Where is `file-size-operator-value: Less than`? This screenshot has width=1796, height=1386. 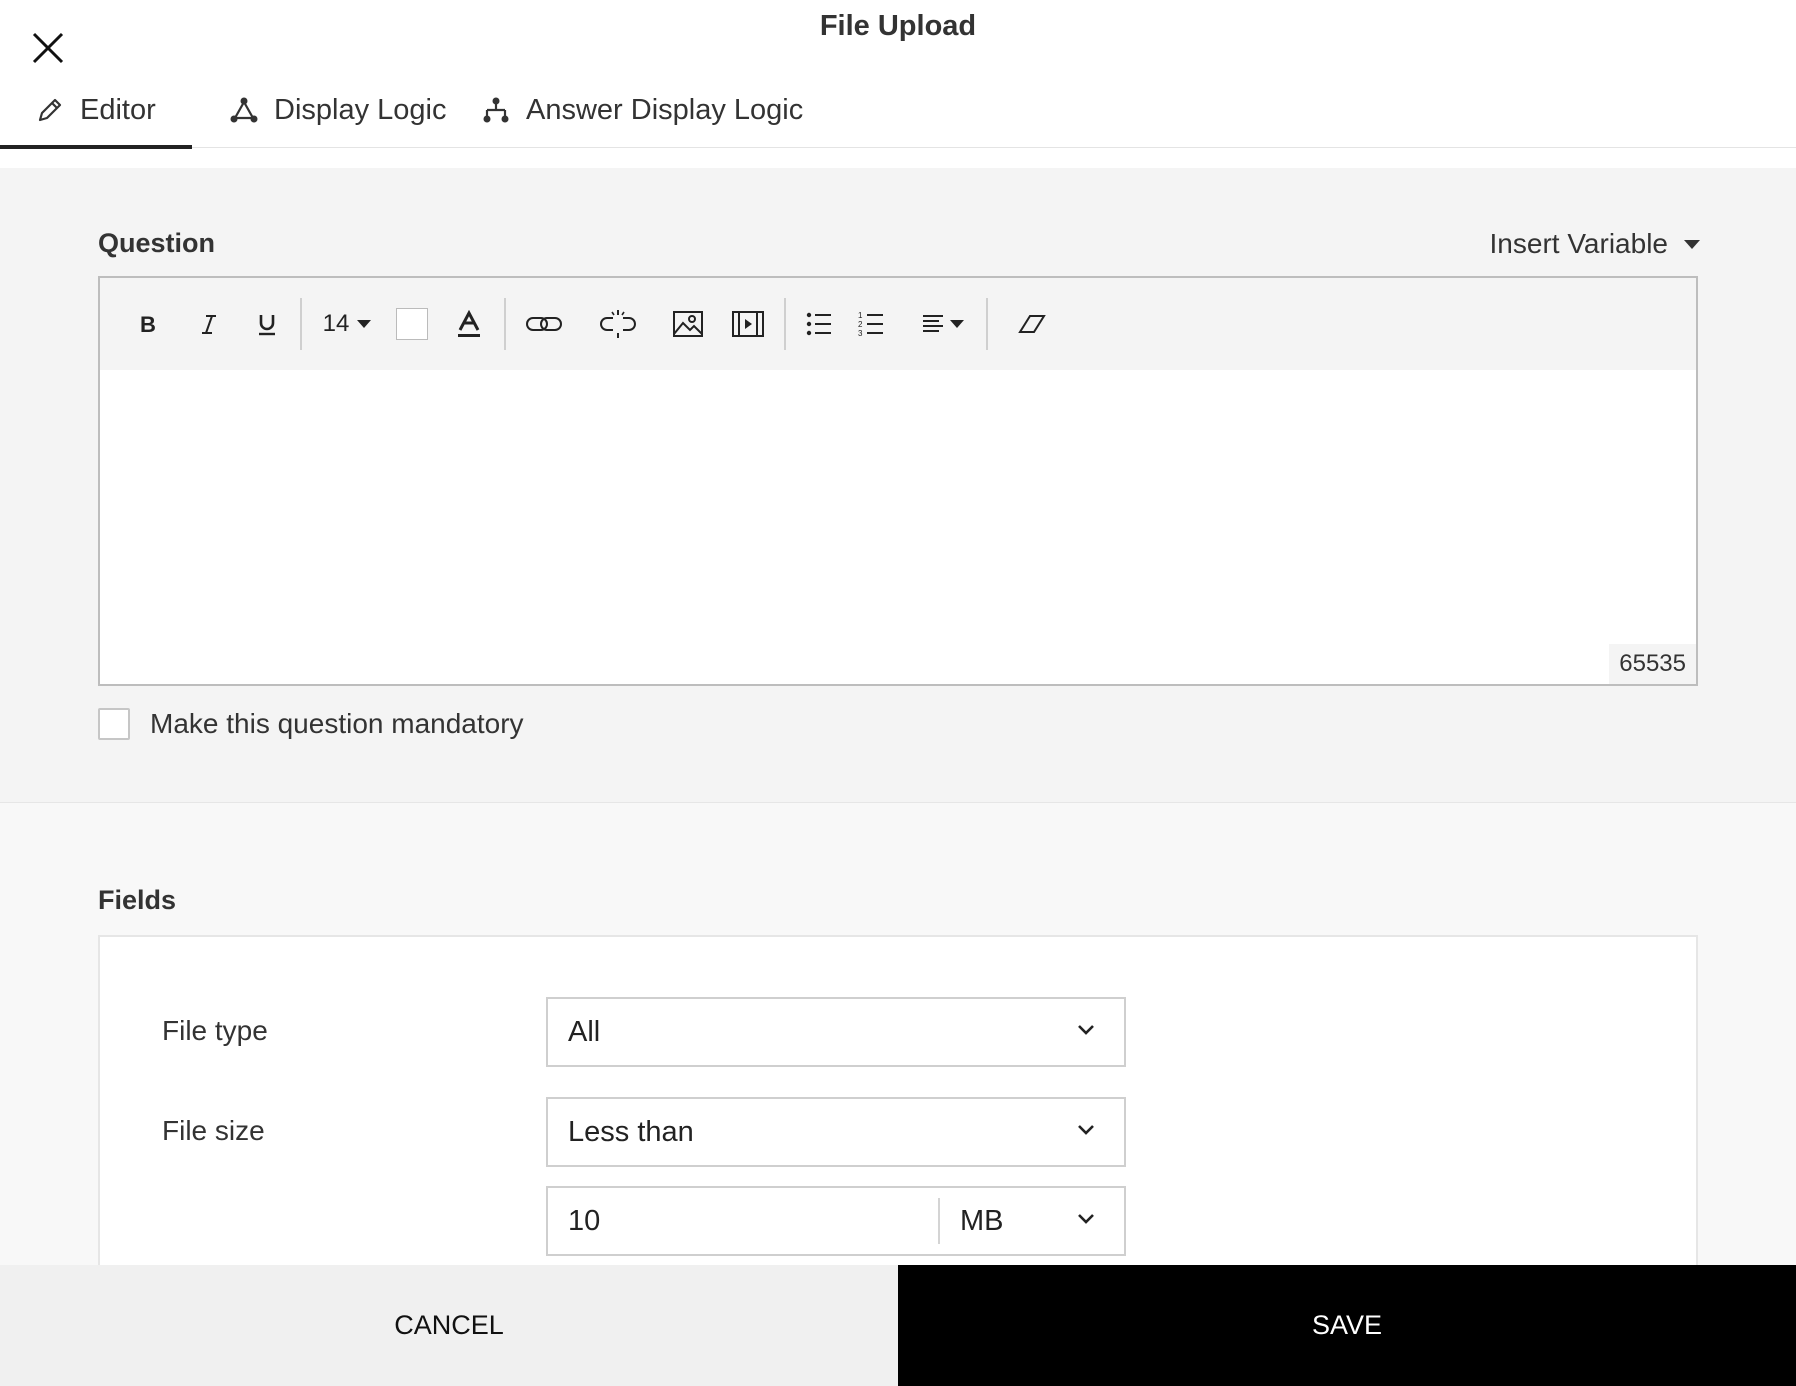 file-size-operator-value: Less than is located at coordinates (631, 1131).